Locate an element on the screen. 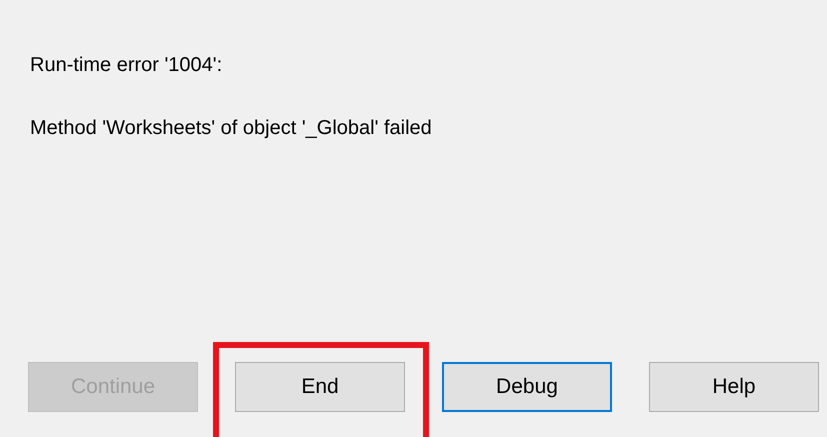  dialog-button: End is located at coordinates (320, 387).